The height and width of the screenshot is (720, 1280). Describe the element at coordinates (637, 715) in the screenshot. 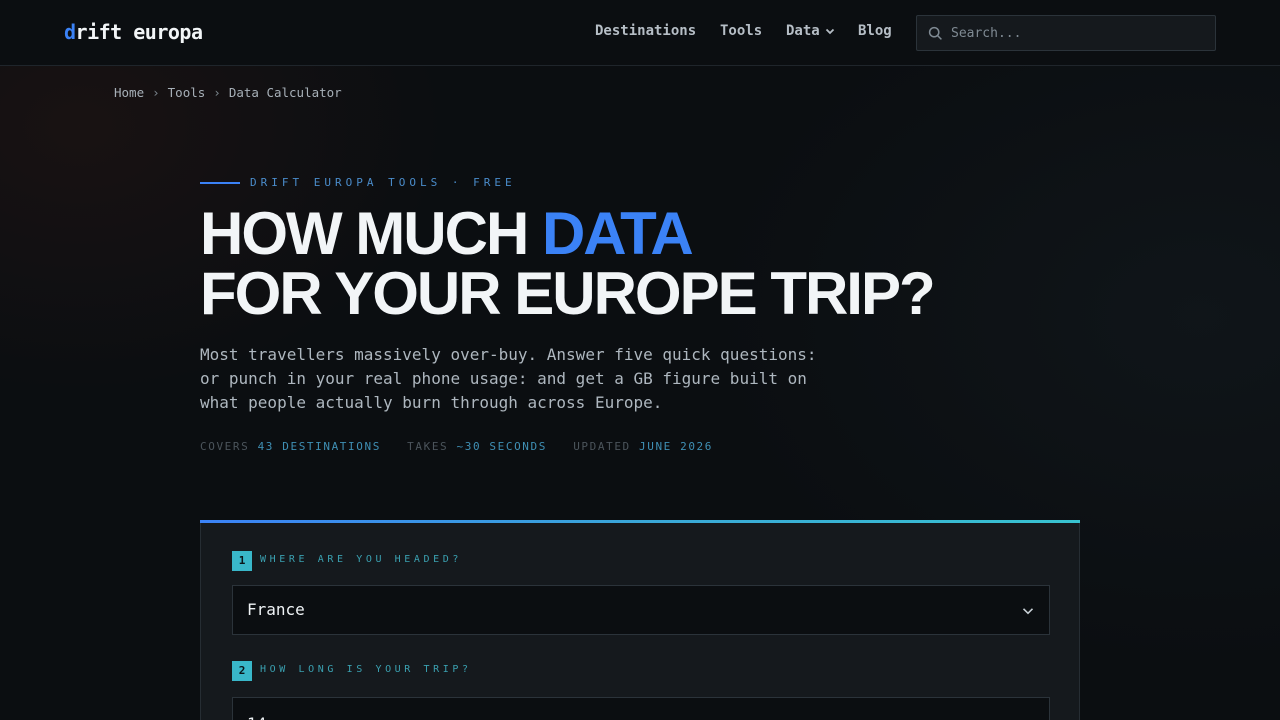

I see `trip-length-input` at that location.